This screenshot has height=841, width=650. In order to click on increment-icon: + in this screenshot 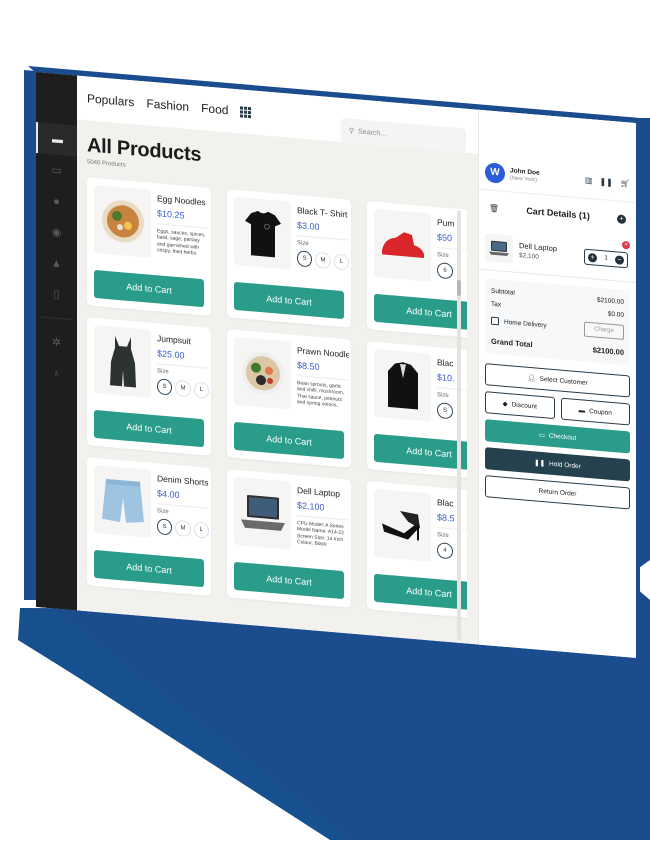, I will do `click(592, 257)`.